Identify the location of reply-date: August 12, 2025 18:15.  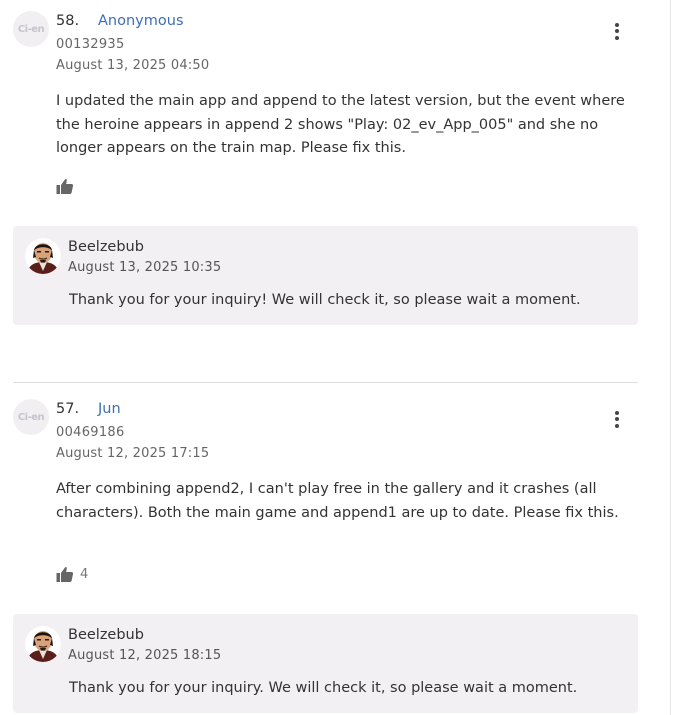
(145, 655).